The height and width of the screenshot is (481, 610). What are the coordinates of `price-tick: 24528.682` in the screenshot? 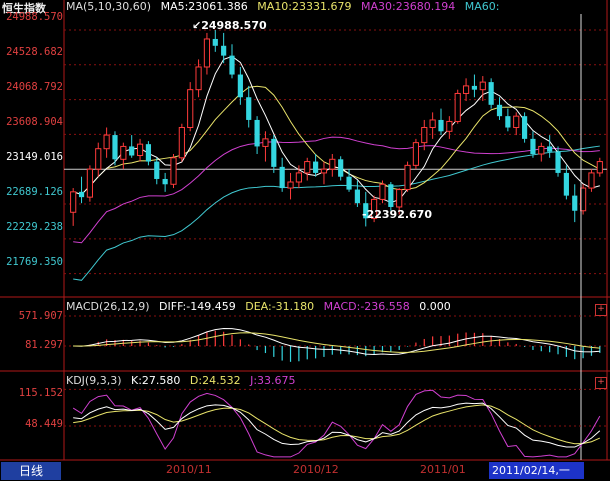 It's located at (34, 52).